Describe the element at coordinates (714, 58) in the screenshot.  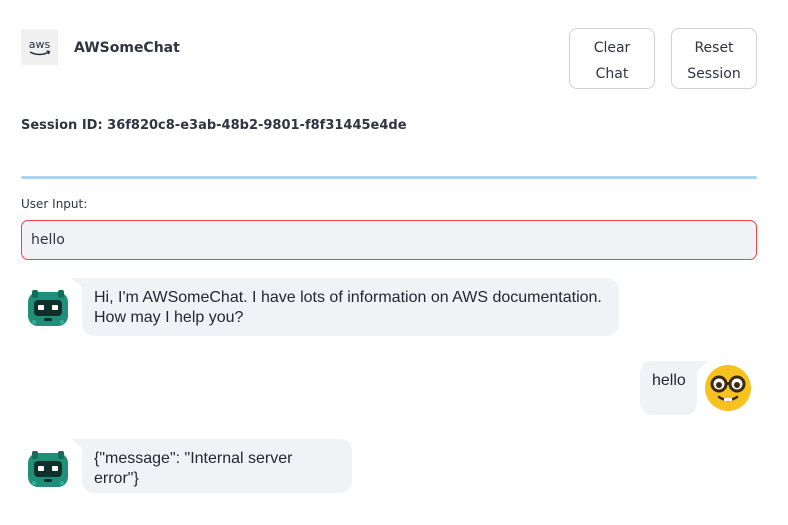
I see `reset-session-button: Reset Session` at that location.